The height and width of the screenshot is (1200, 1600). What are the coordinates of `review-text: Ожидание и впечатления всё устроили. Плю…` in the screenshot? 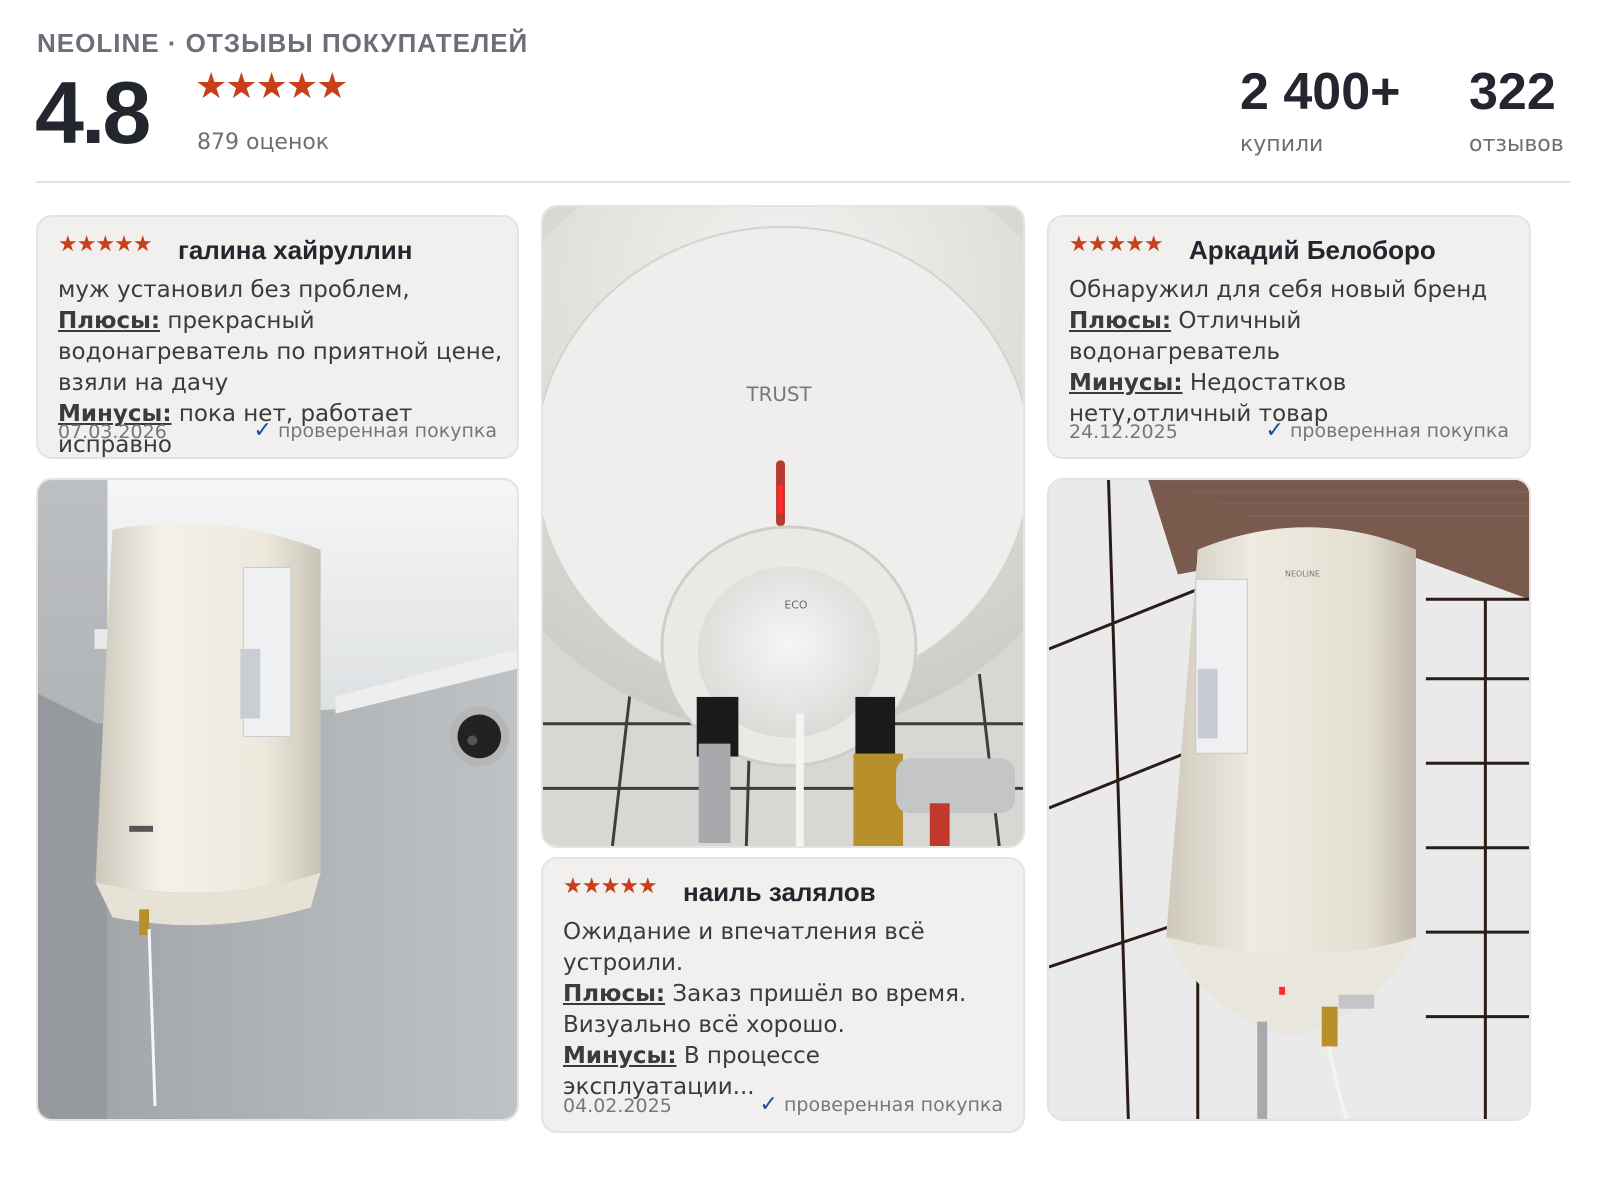 It's located at (786, 1010).